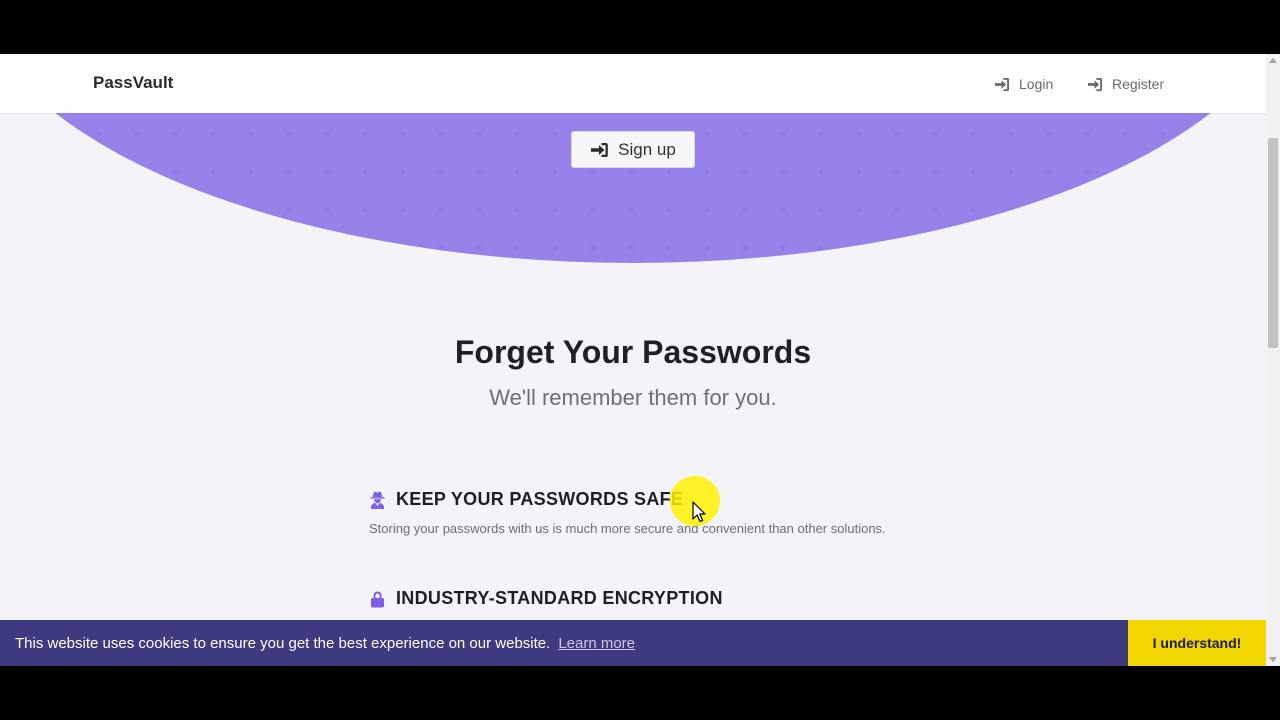 This screenshot has height=720, width=1280. What do you see at coordinates (1197, 643) in the screenshot?
I see `cookie-accept-button: I understand!` at bounding box center [1197, 643].